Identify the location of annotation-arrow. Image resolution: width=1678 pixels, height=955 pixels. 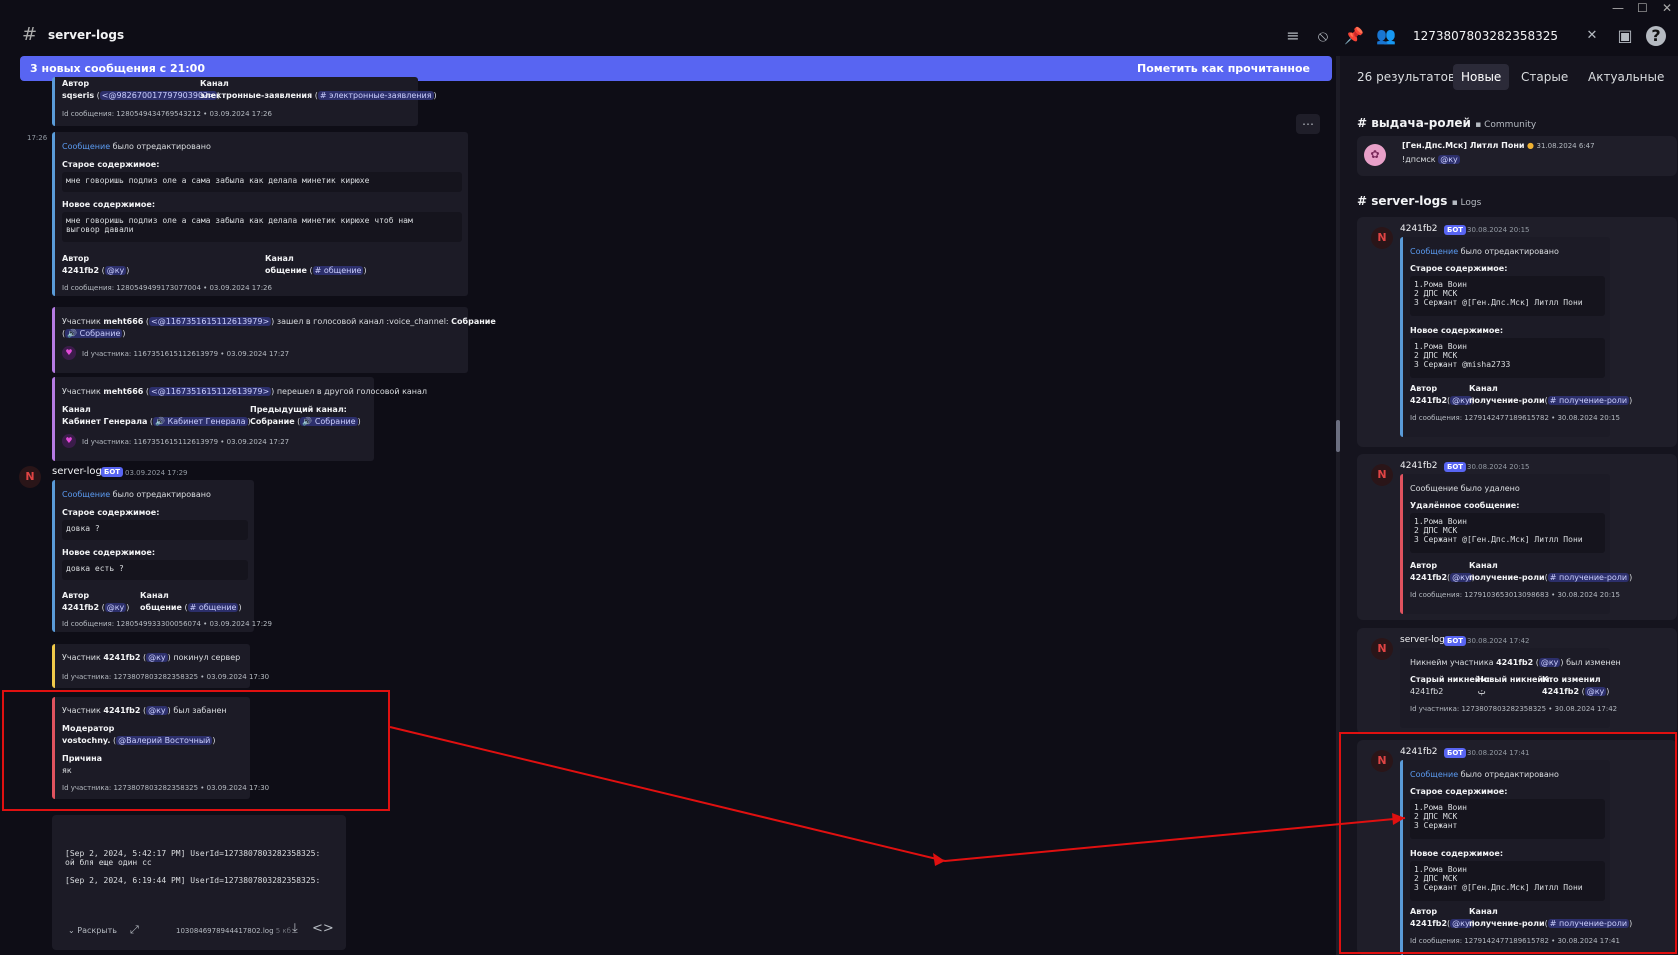
(897, 796).